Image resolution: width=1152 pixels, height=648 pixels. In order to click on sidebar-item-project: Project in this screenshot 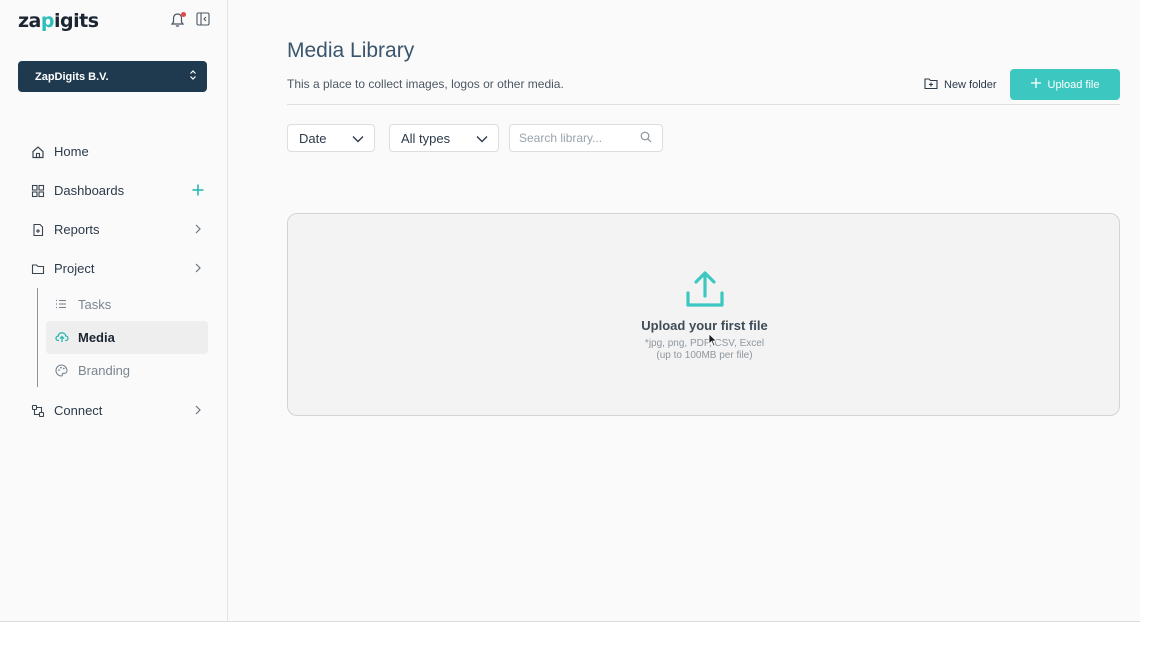, I will do `click(113, 268)`.